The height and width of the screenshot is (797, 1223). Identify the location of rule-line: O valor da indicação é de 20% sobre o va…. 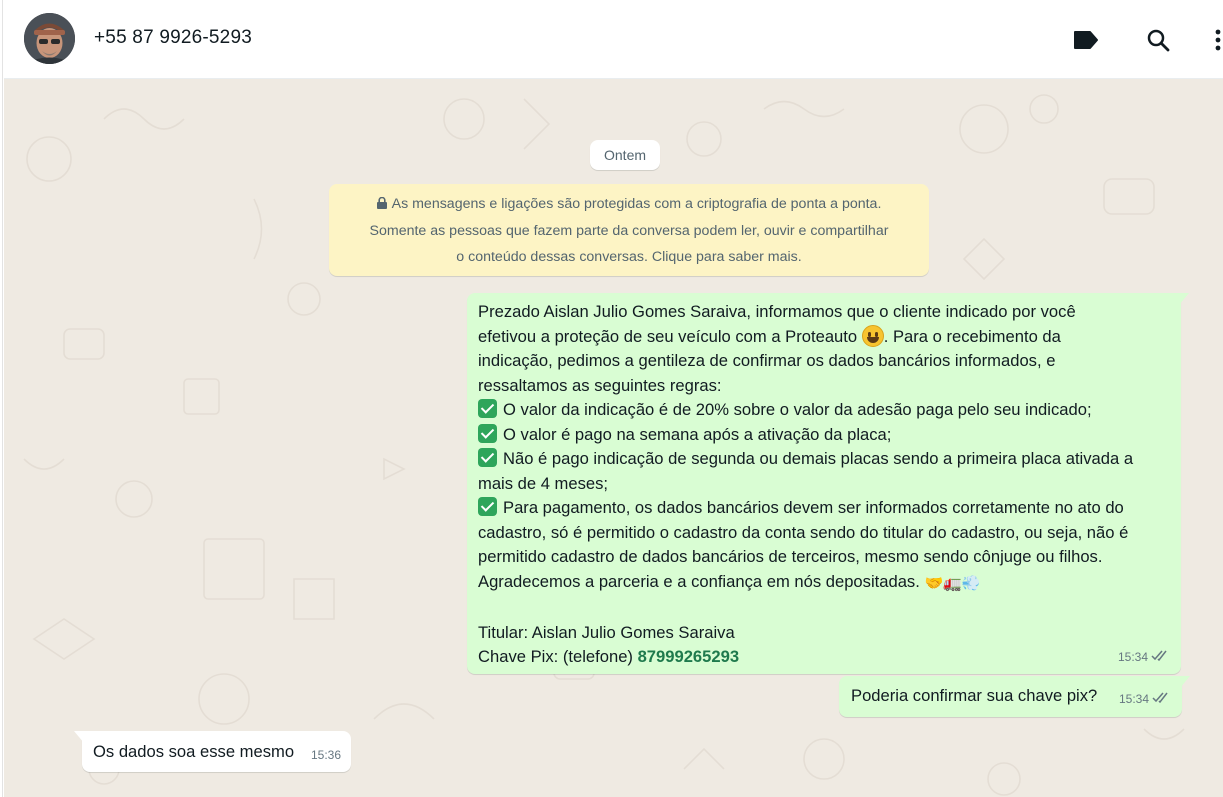
(824, 410).